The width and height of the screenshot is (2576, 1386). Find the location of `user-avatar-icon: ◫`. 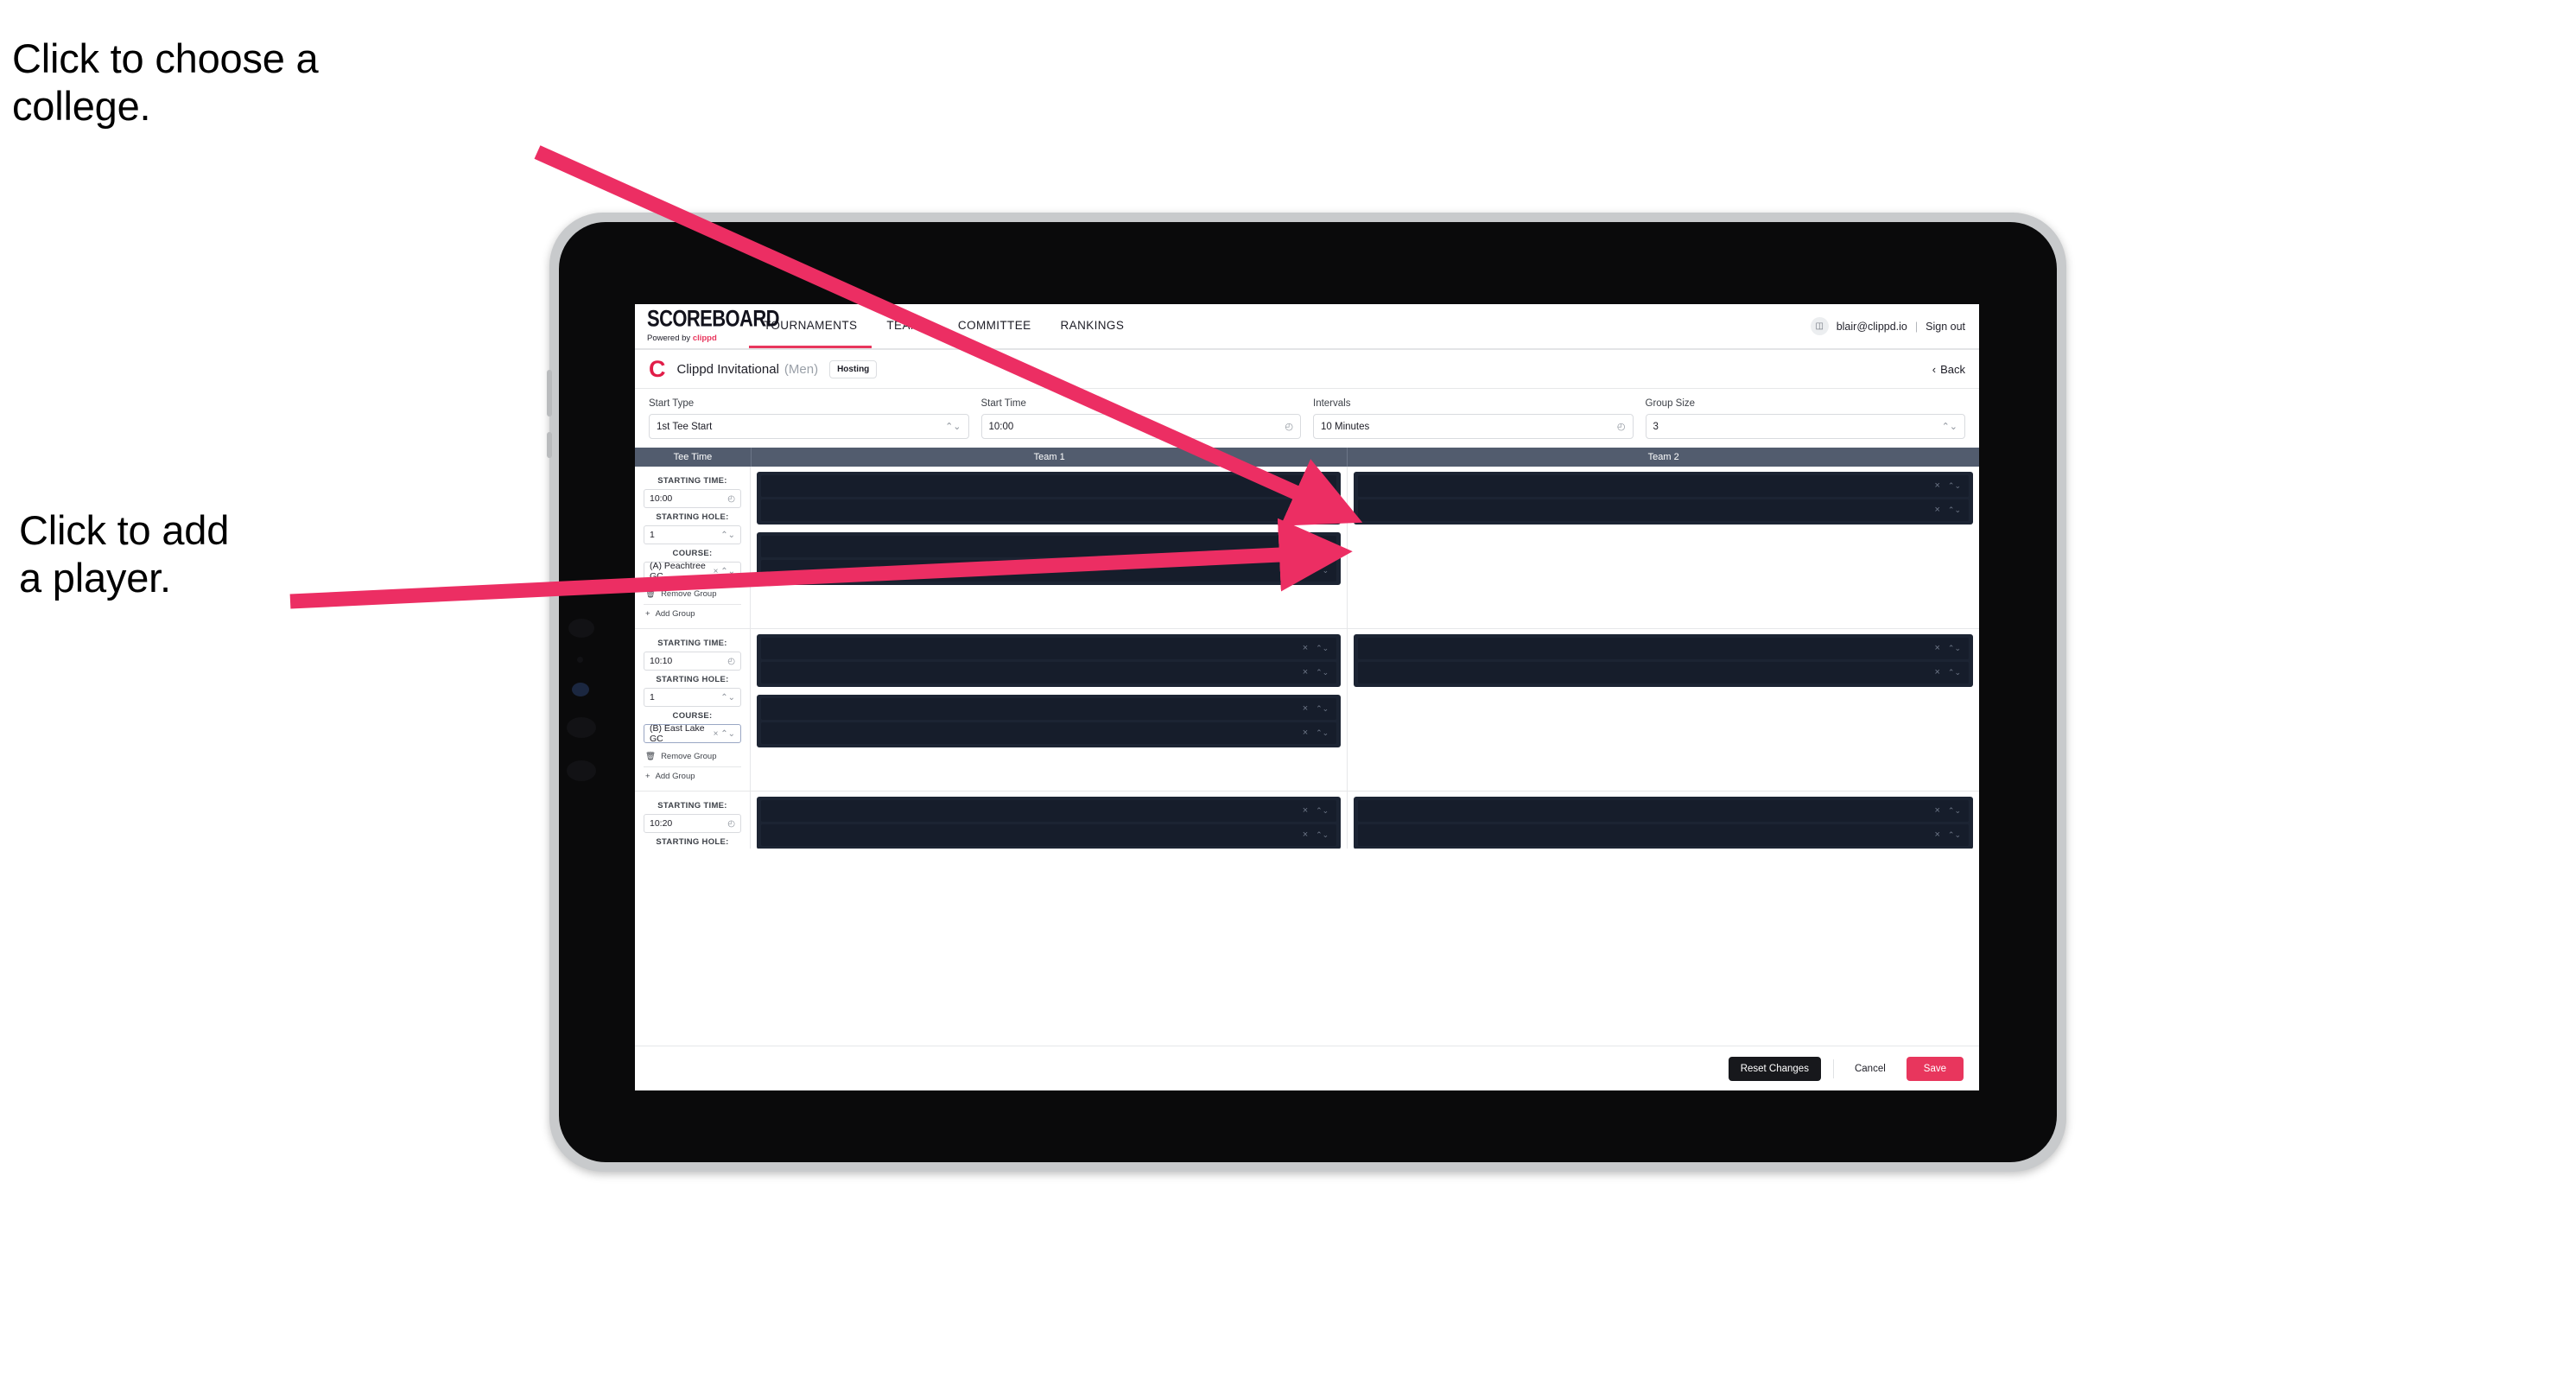

user-avatar-icon: ◫ is located at coordinates (1820, 326).